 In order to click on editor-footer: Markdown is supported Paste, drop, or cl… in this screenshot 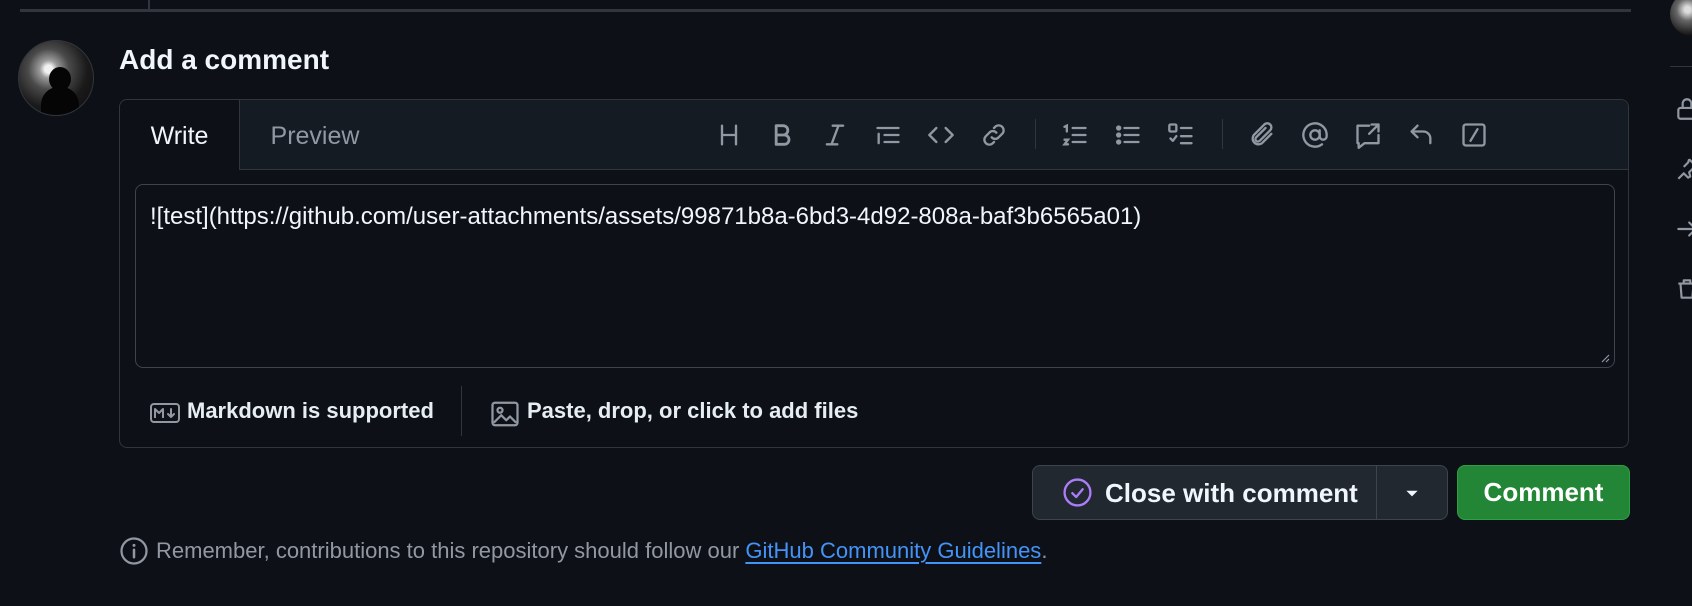, I will do `click(874, 408)`.